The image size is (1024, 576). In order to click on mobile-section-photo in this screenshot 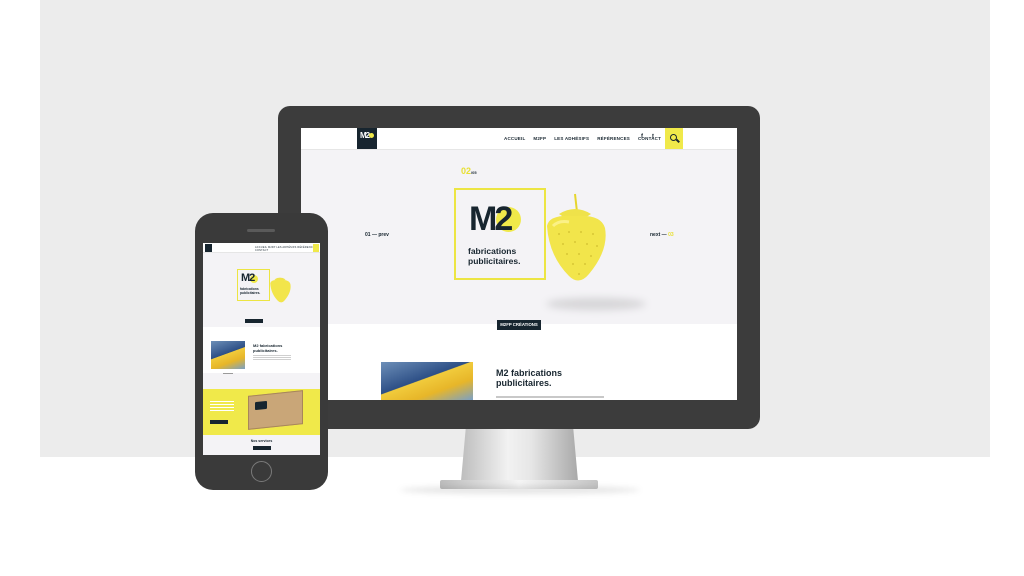, I will do `click(228, 355)`.